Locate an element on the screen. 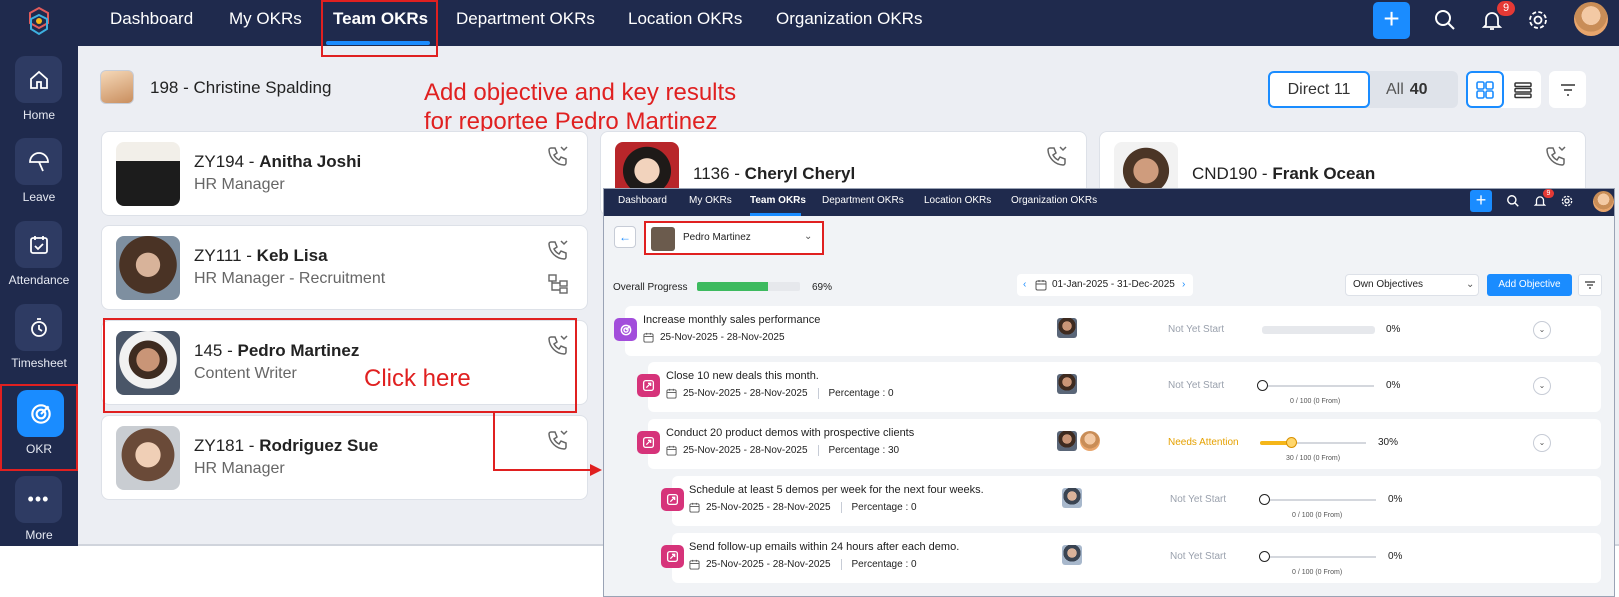 This screenshot has width=1619, height=597. inset-user-avatar is located at coordinates (1603, 201).